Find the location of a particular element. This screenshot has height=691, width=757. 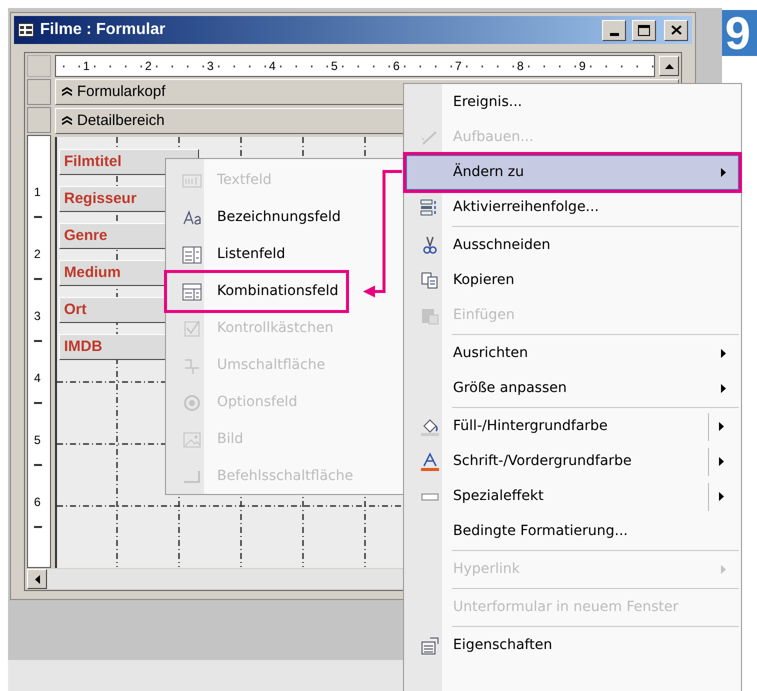

menu-item: Eigenschaften is located at coordinates (572, 645).